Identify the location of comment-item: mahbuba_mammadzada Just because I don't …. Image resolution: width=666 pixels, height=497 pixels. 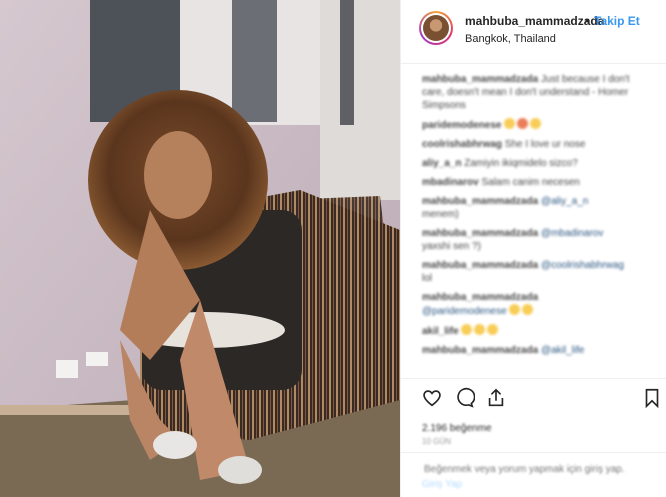
(534, 92).